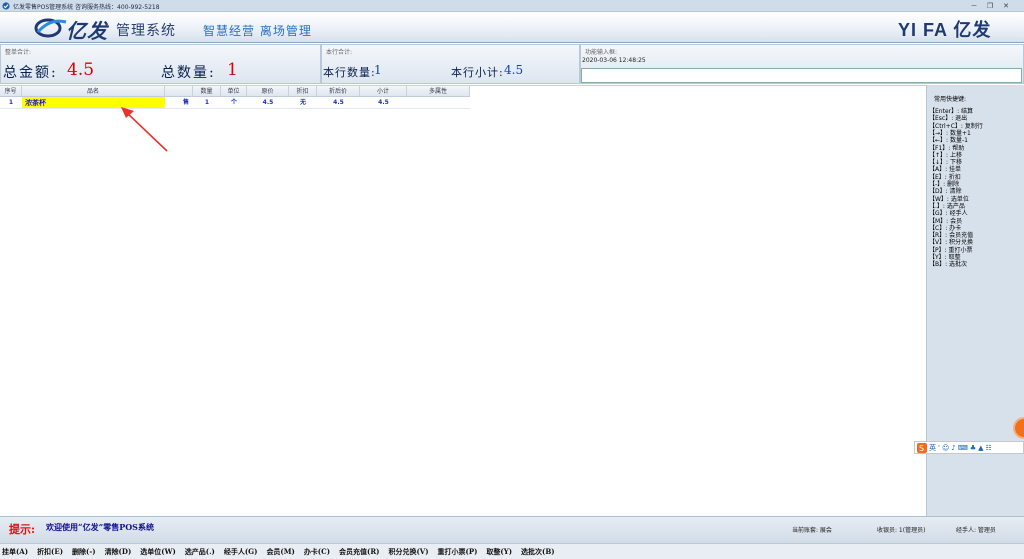 Image resolution: width=1024 pixels, height=559 pixels. What do you see at coordinates (601, 52) in the screenshot?
I see `function-input-caption: 功能输入框:` at bounding box center [601, 52].